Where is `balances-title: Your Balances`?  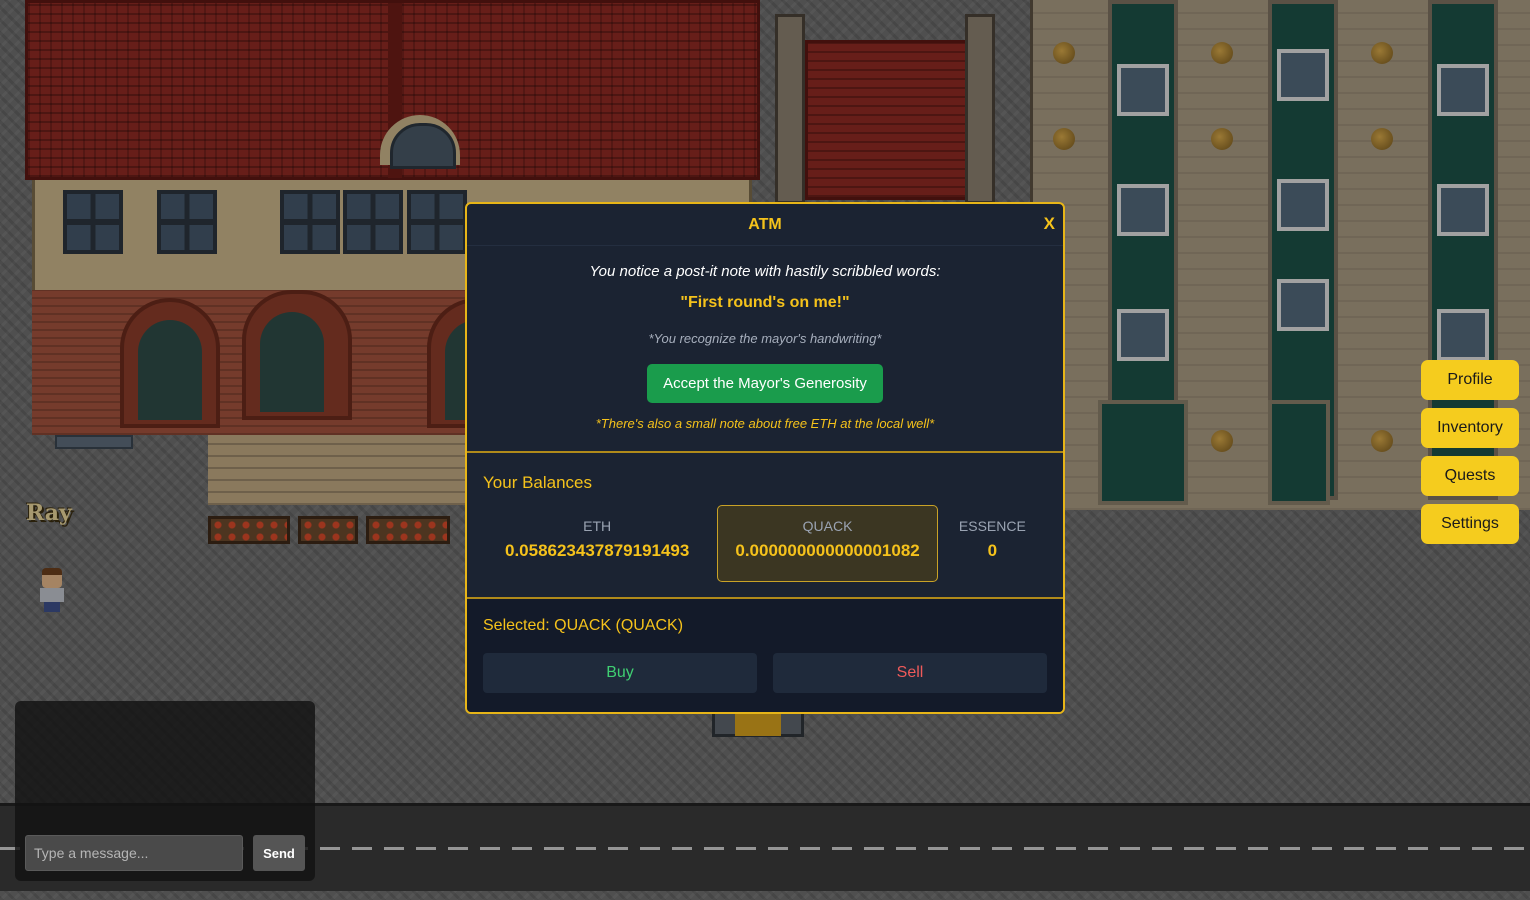 balances-title: Your Balances is located at coordinates (538, 482).